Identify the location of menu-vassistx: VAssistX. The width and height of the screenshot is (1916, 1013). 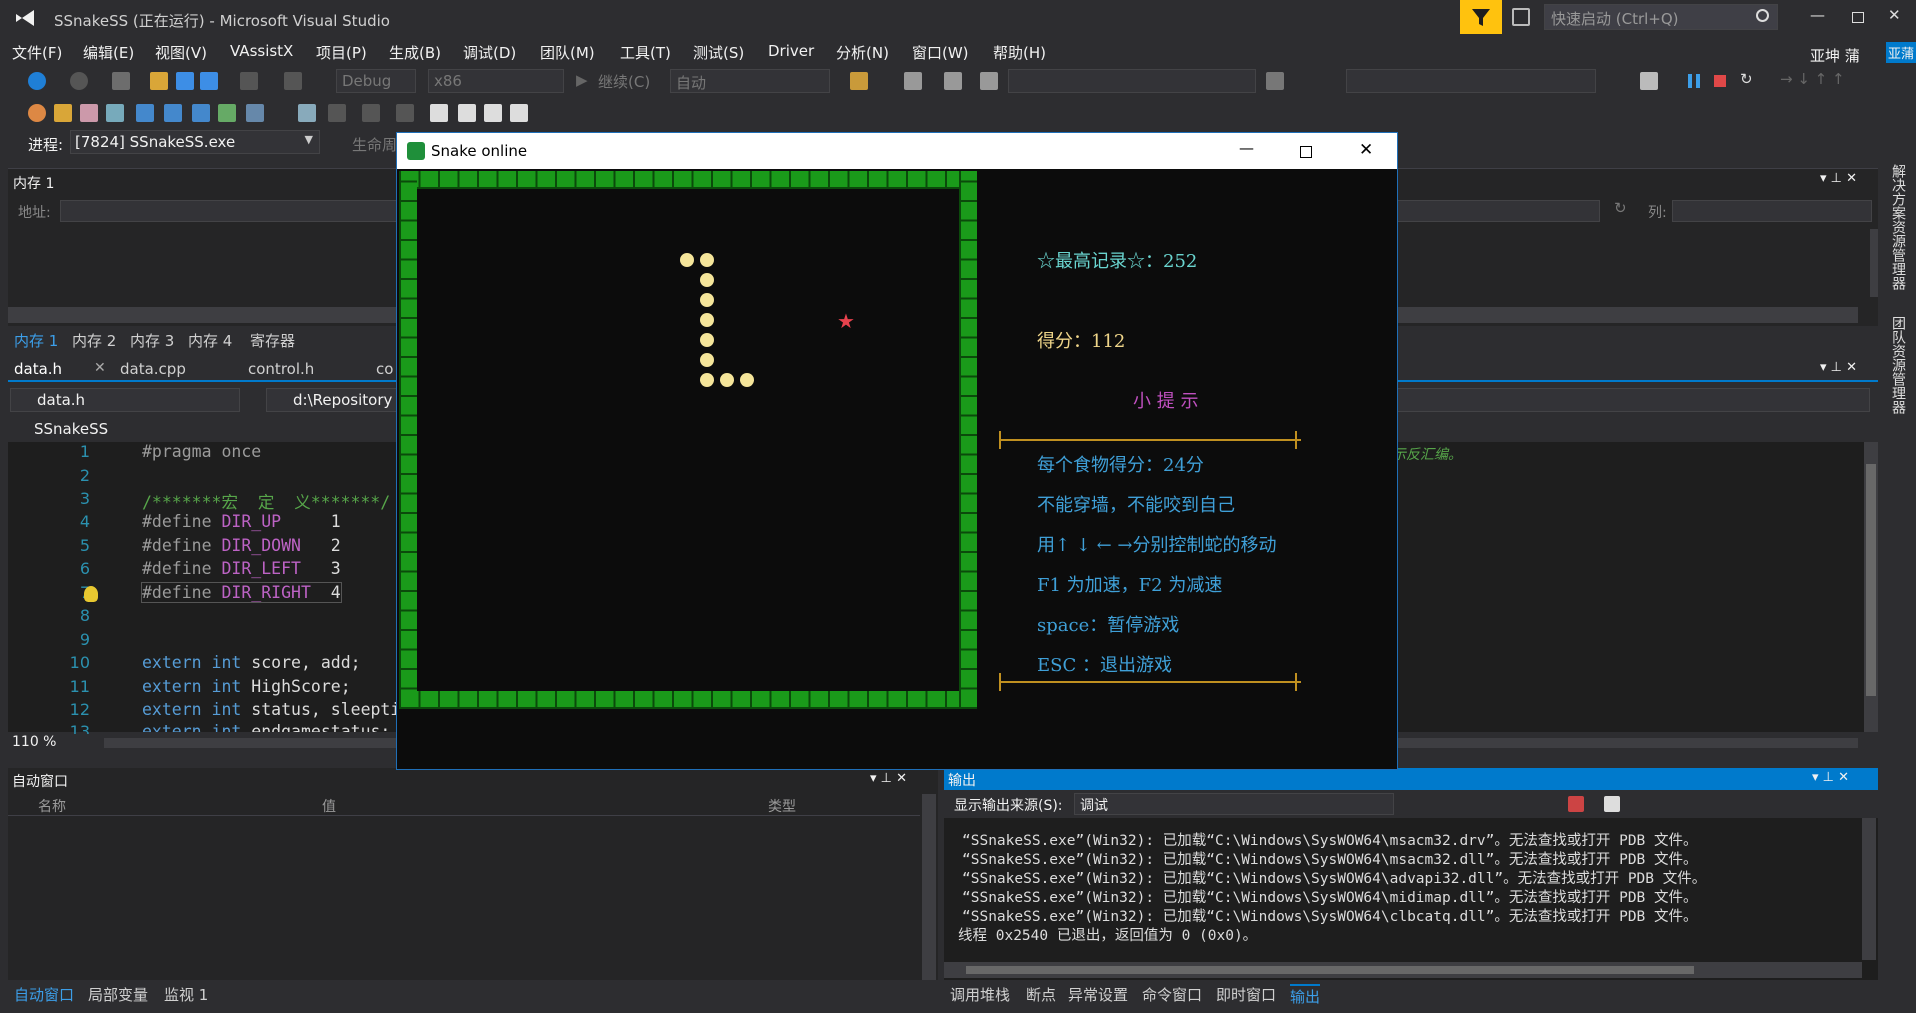
(261, 51).